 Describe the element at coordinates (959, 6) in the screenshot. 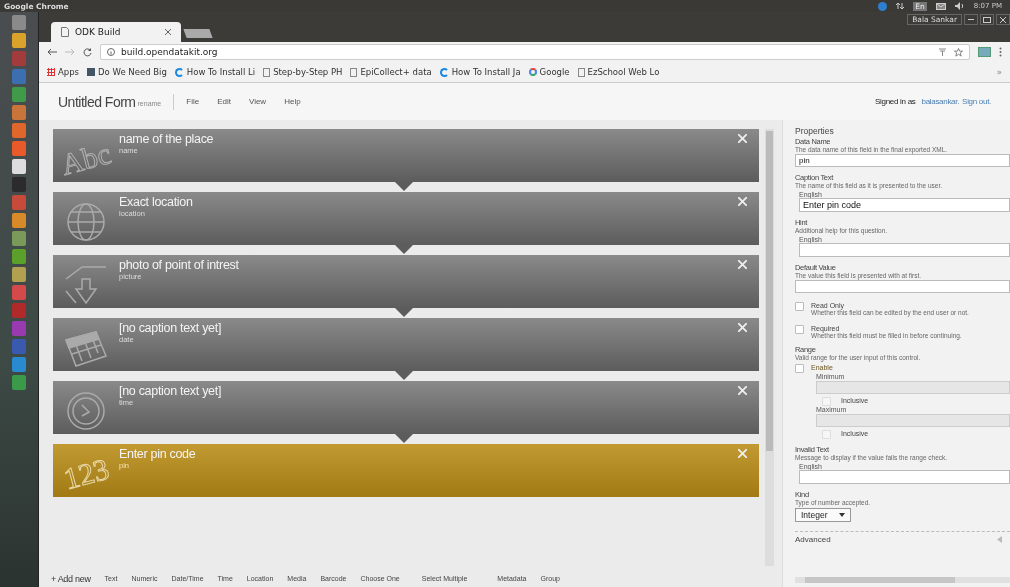

I see `volume-icon` at that location.